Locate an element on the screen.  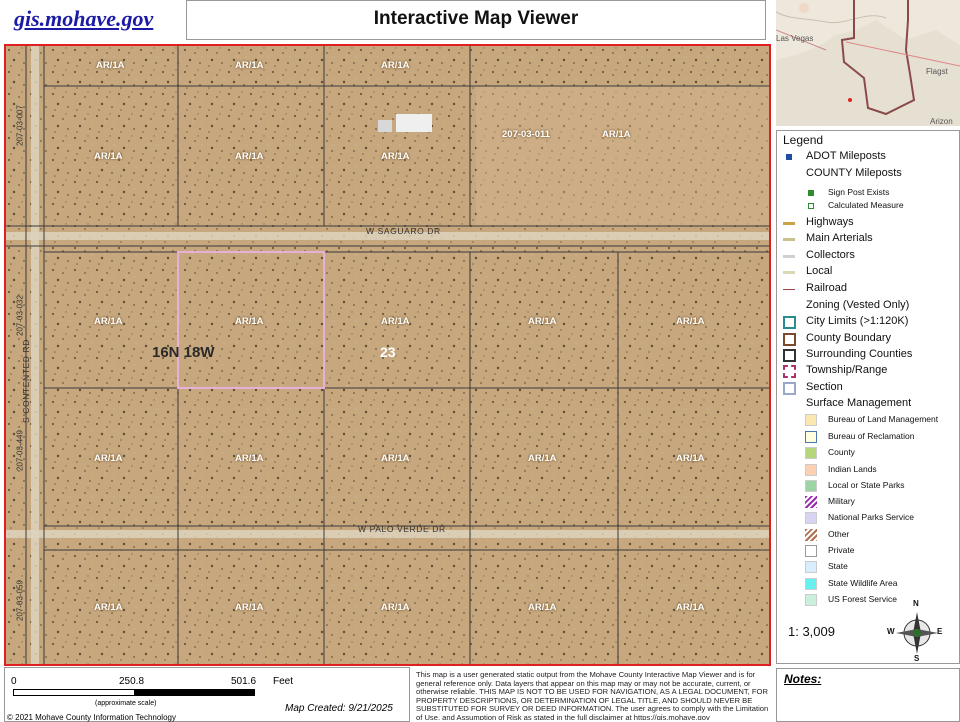
legend-item: Main Arterials is located at coordinates (868, 239).